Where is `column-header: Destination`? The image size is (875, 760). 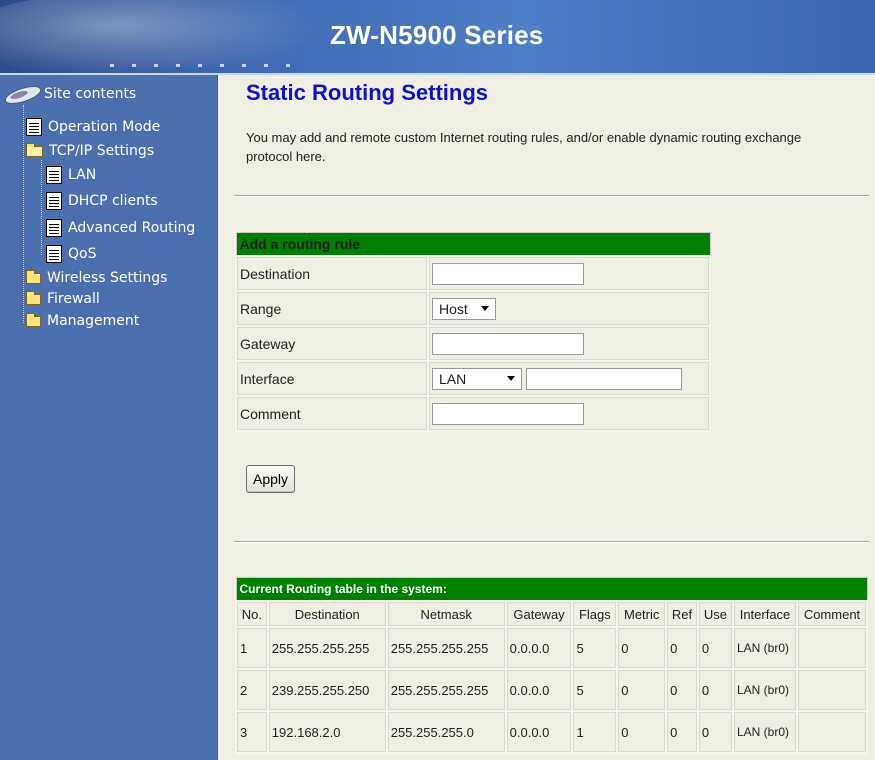 column-header: Destination is located at coordinates (327, 614).